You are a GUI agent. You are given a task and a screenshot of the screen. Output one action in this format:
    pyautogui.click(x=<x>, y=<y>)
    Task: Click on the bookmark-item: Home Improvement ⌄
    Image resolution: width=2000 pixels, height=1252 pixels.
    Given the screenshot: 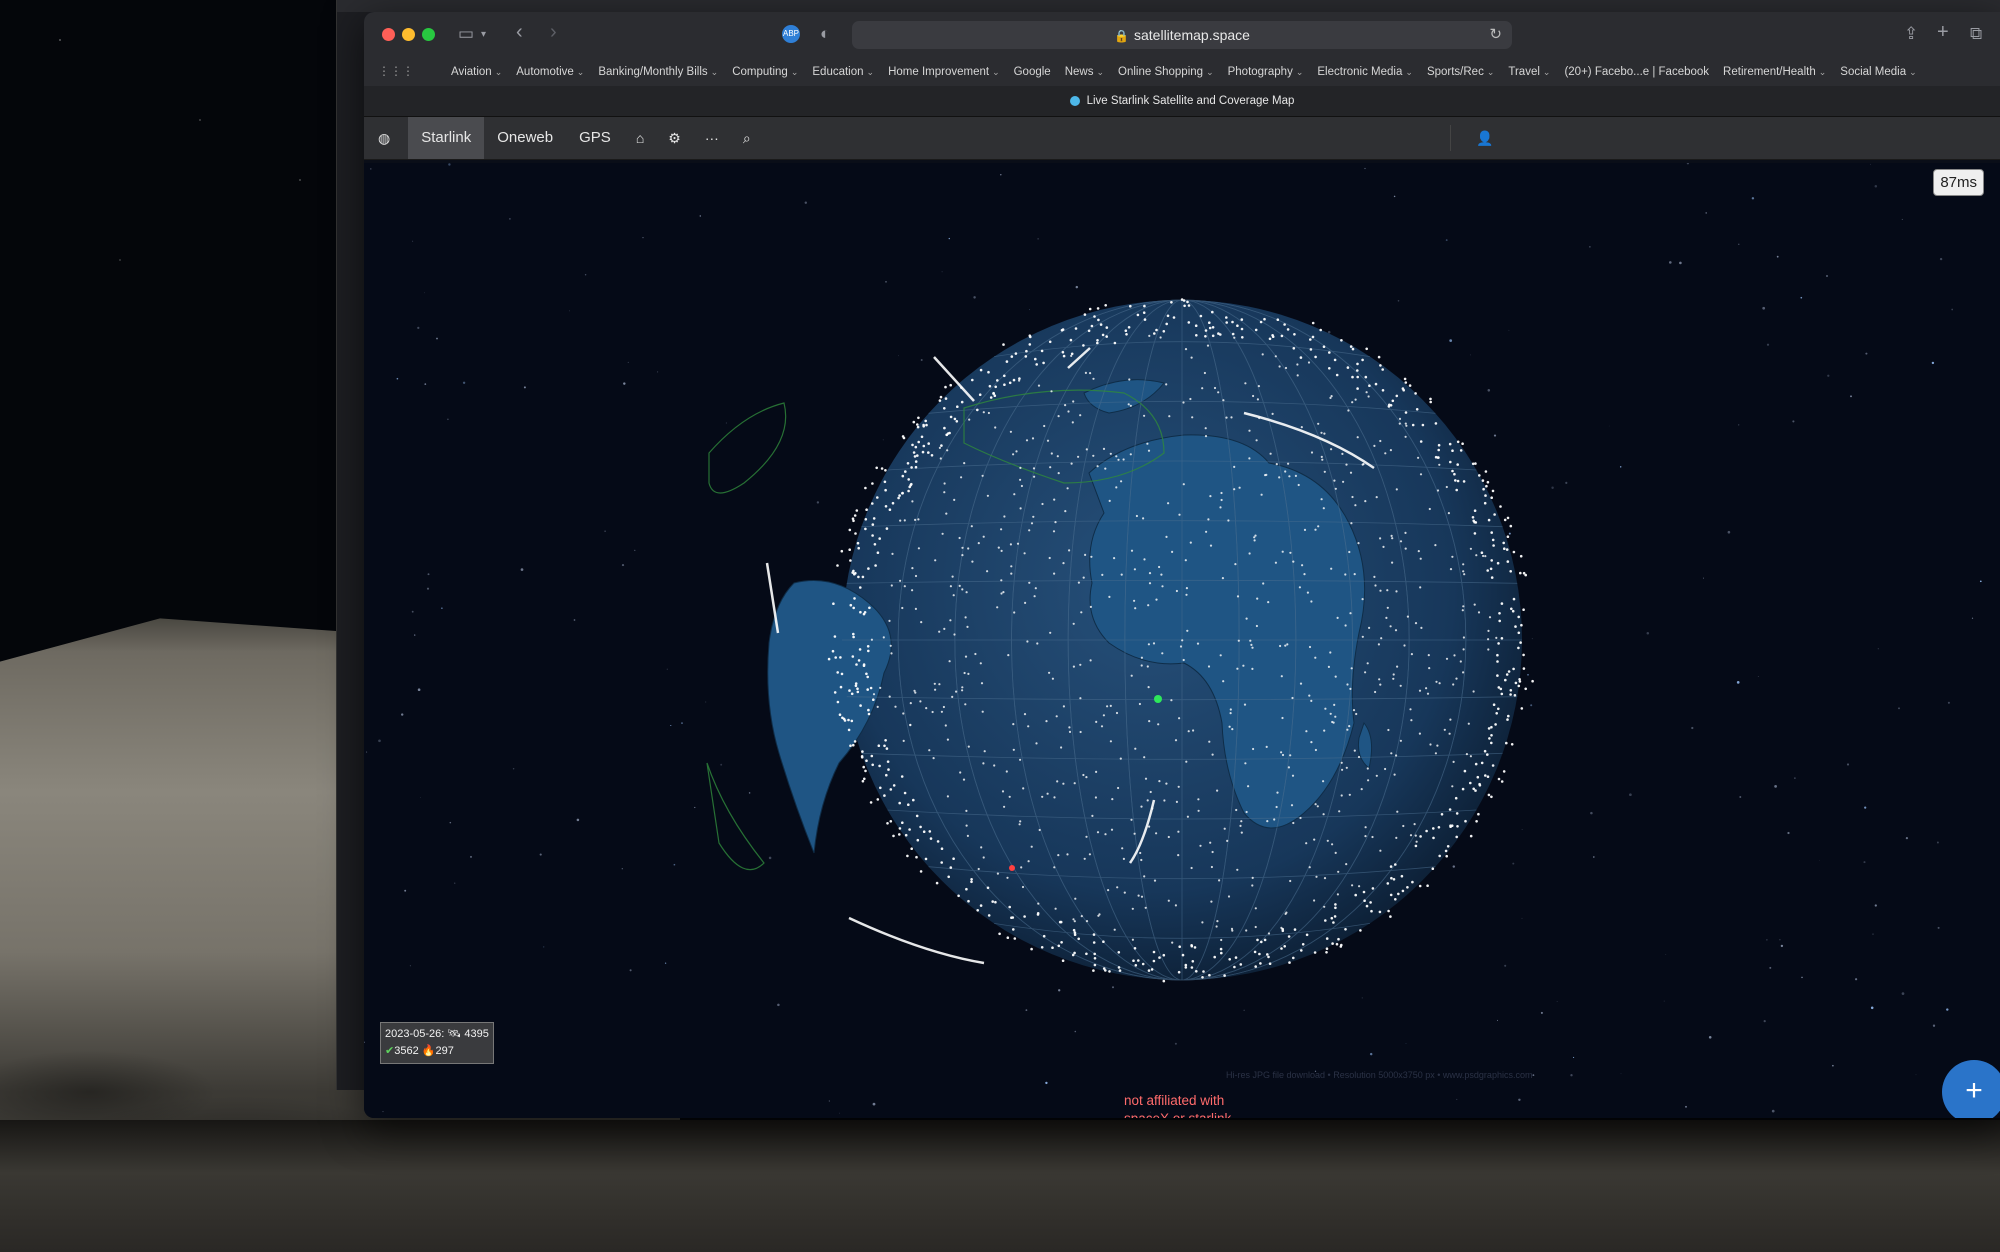 What is the action you would take?
    pyautogui.click(x=944, y=72)
    